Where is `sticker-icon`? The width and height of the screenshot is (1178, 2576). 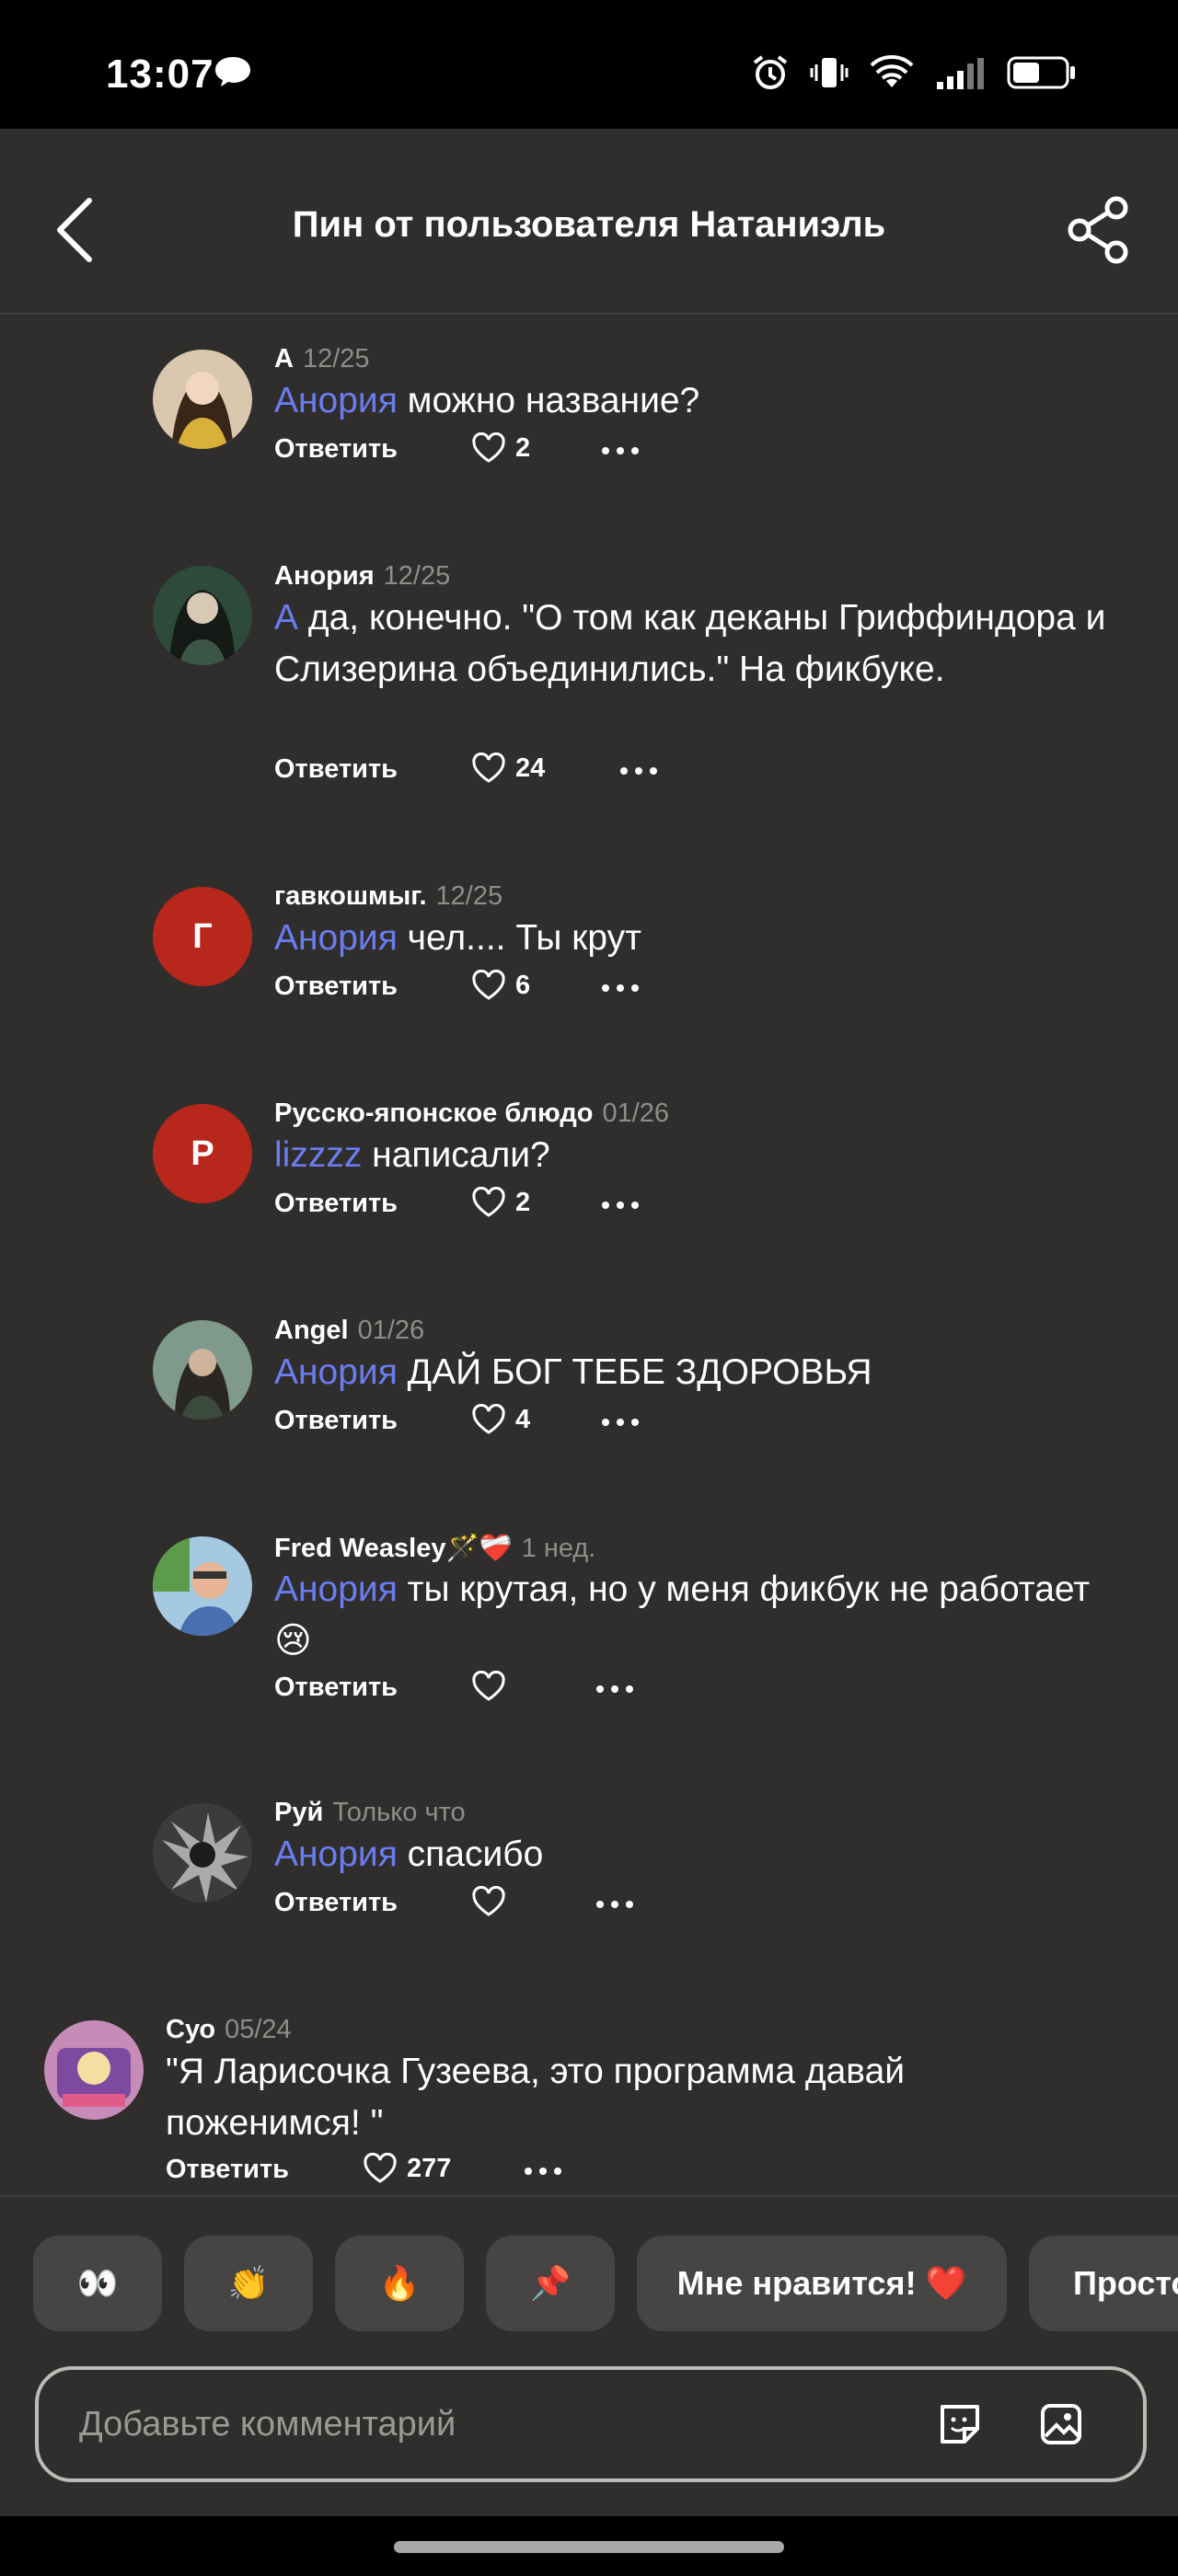 sticker-icon is located at coordinates (960, 2424).